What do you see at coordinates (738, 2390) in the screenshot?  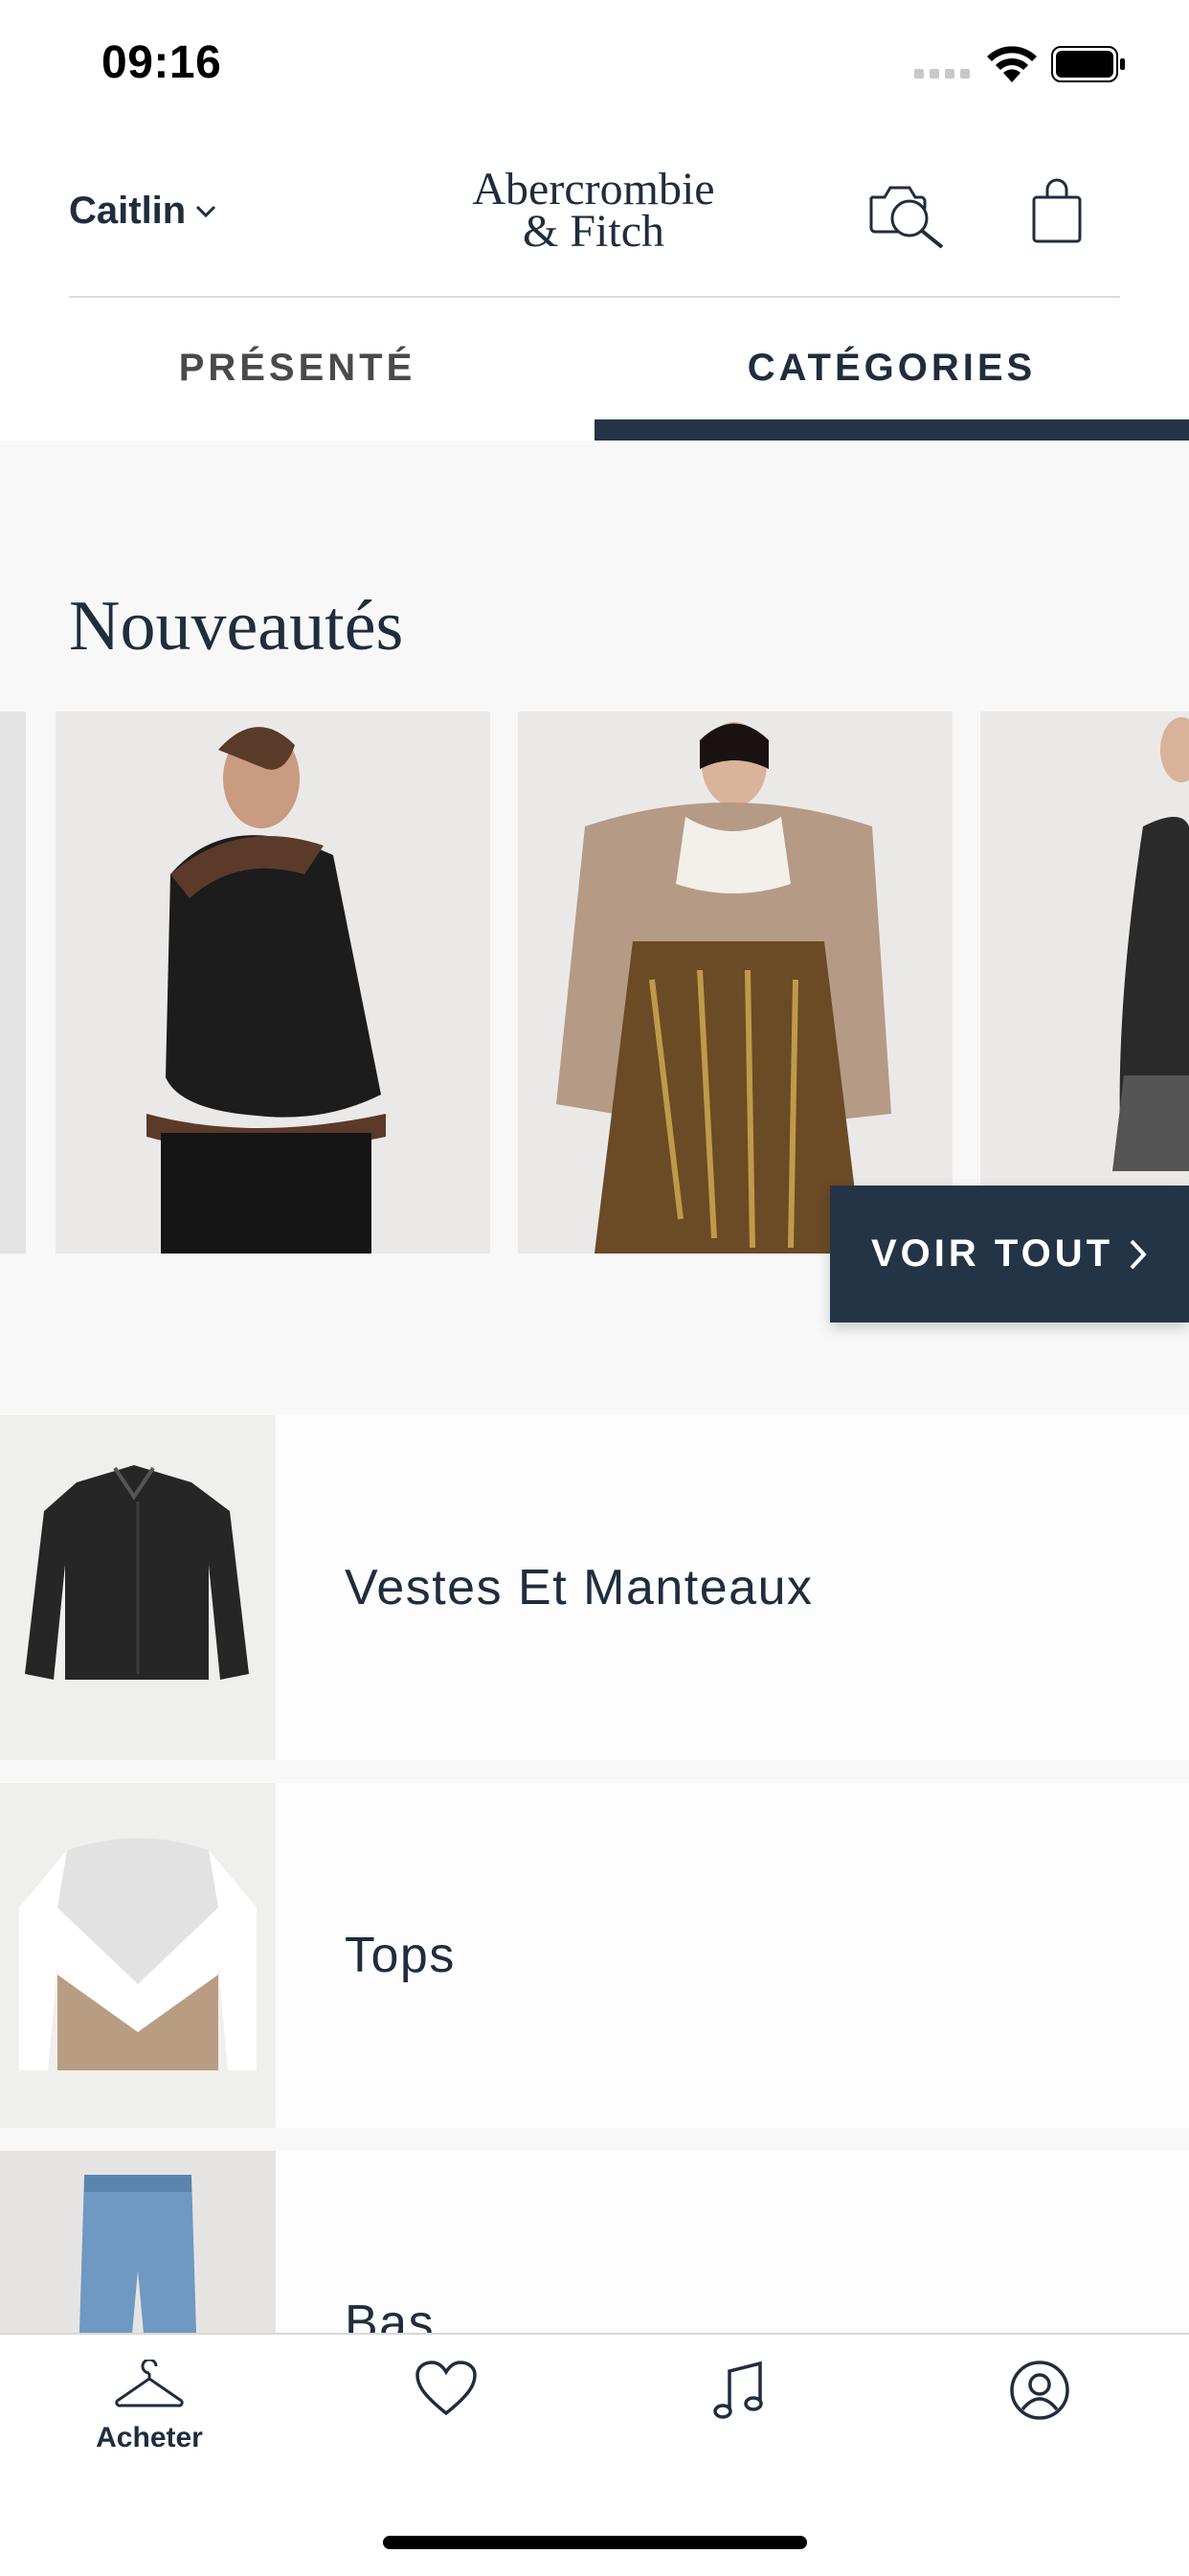 I see `music-note-icon` at bounding box center [738, 2390].